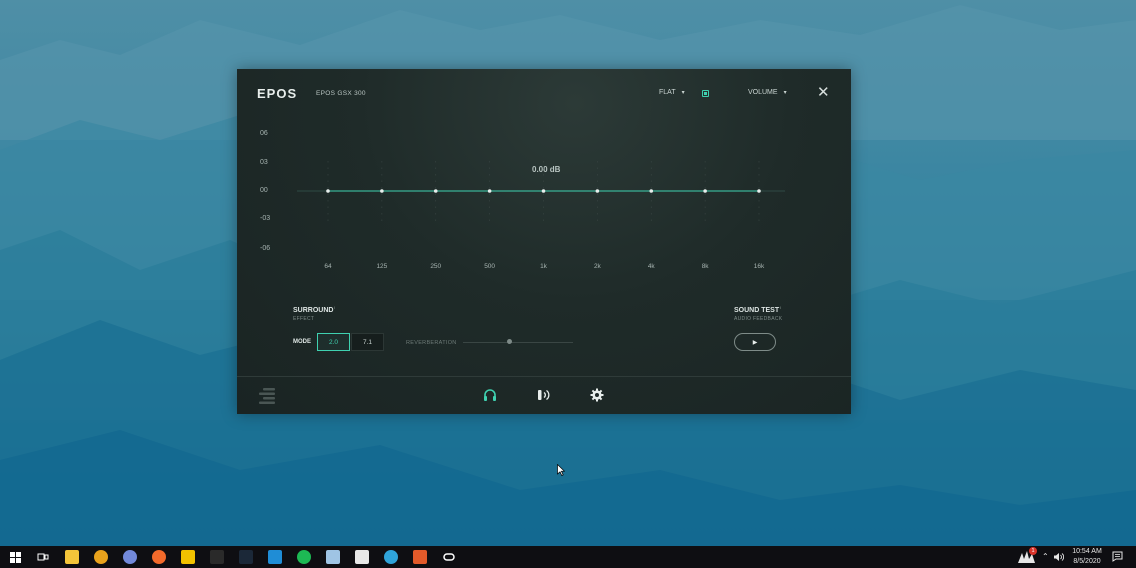 This screenshot has height=568, width=1136. Describe the element at coordinates (544, 395) in the screenshot. I see `microphone-icon` at that location.